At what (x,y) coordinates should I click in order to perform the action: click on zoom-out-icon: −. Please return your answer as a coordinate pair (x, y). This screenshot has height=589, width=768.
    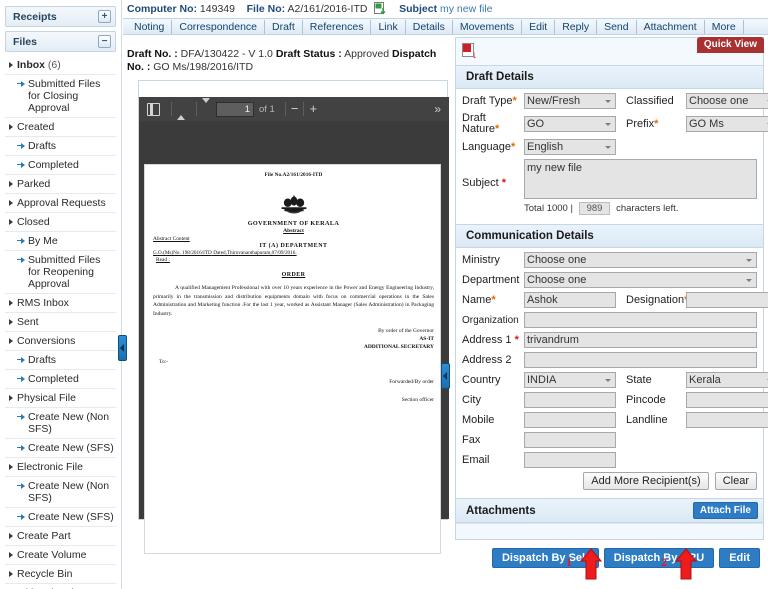
    Looking at the image, I should click on (295, 108).